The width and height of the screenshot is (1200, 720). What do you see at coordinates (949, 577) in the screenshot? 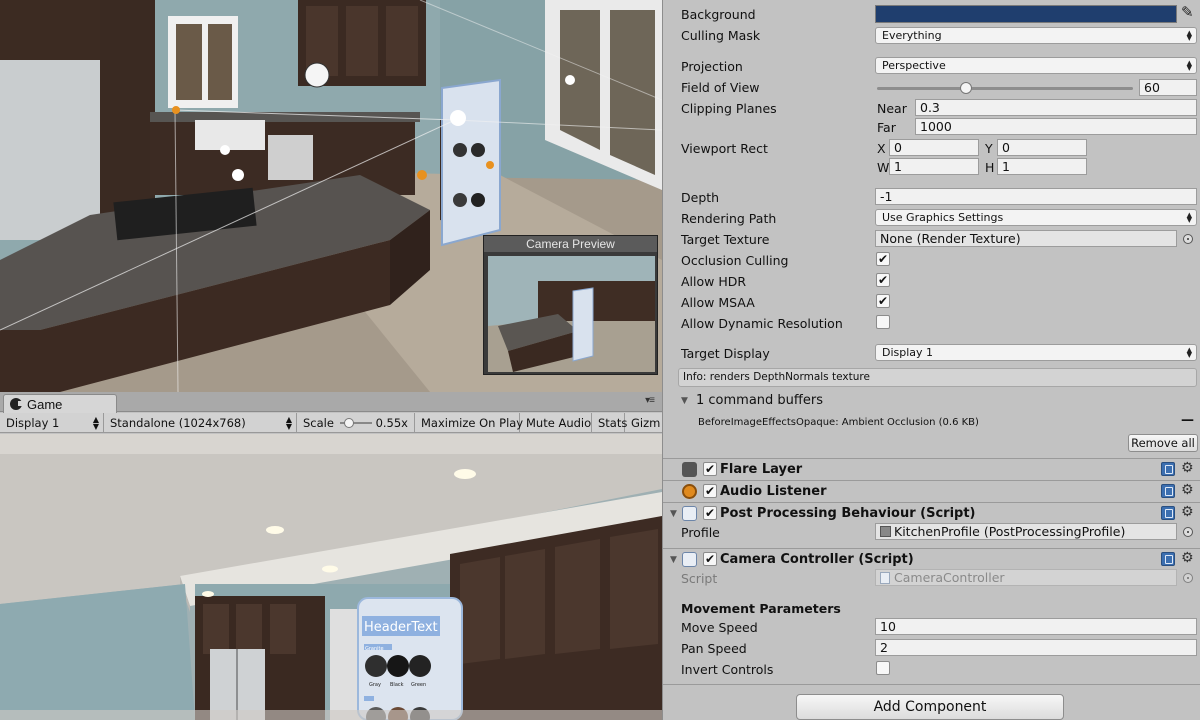
I see `script-value: CameraController` at bounding box center [949, 577].